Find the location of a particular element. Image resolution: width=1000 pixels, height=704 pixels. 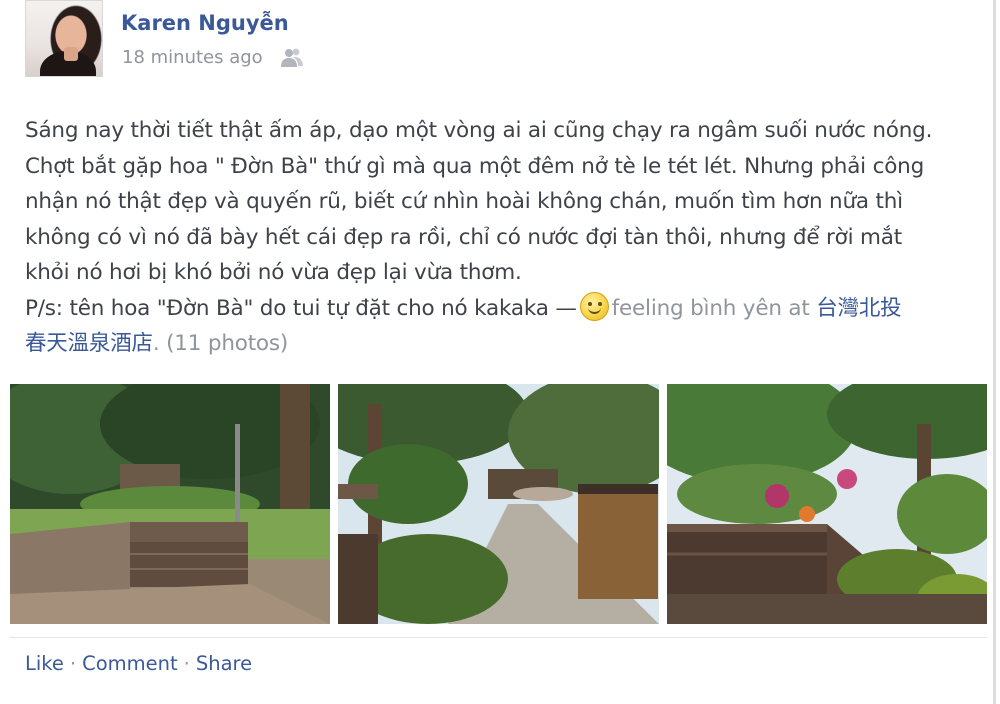

photo-count: (11 photos) is located at coordinates (227, 343).